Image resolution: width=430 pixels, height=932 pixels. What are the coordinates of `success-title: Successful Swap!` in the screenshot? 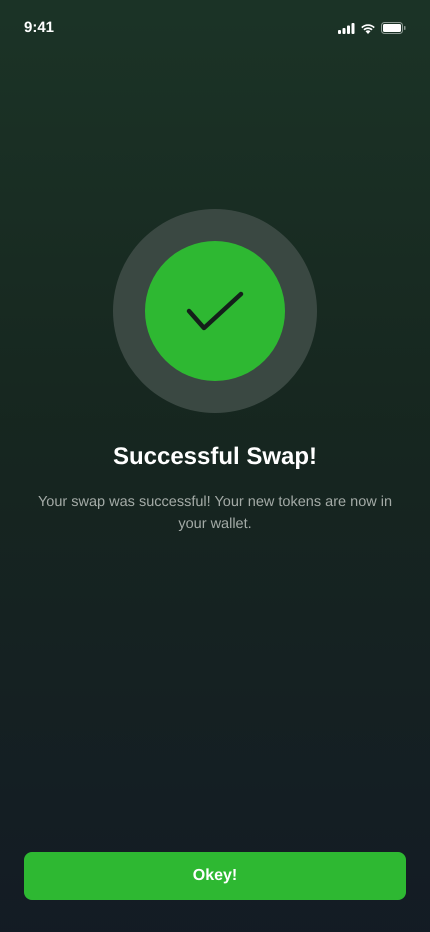 It's located at (215, 457).